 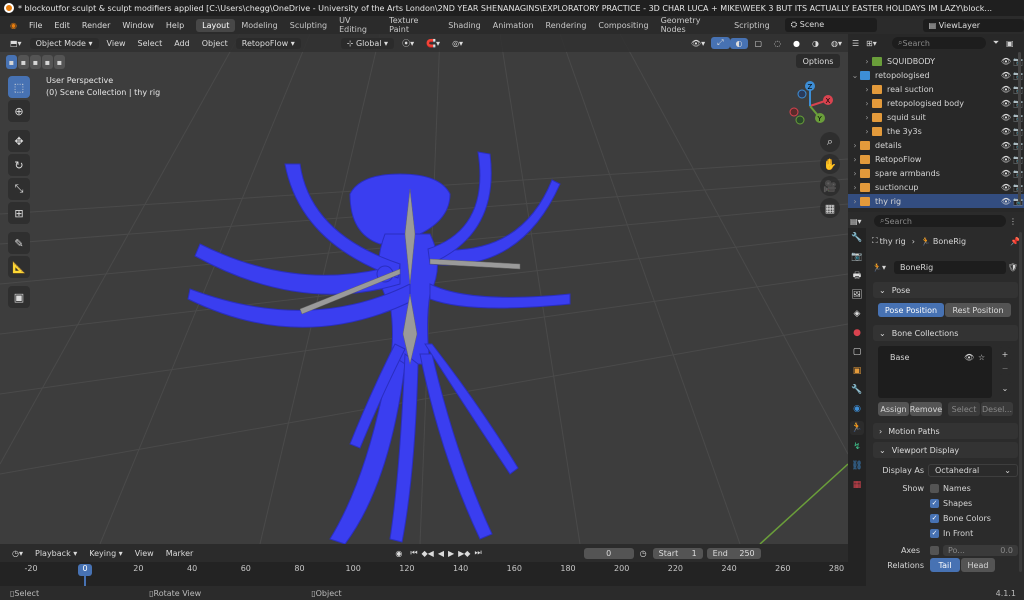 I want to click on select-new-icon: ▪, so click(x=11, y=62).